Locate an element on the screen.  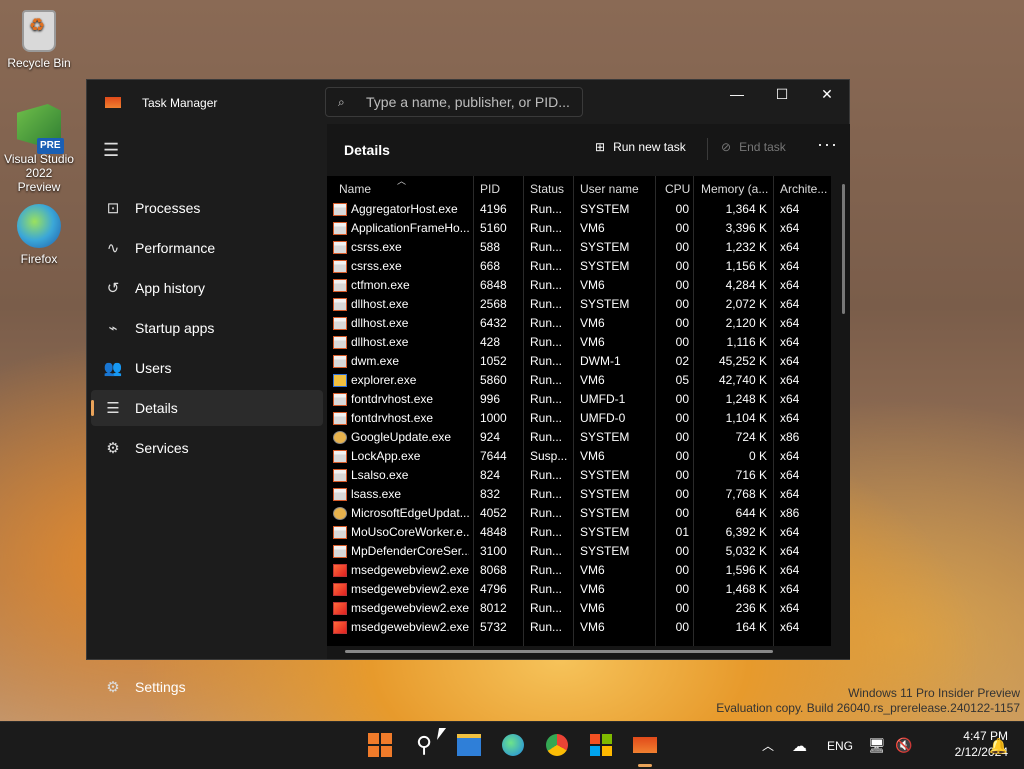
cell-pid: 4196 is located at coordinates (493, 209).